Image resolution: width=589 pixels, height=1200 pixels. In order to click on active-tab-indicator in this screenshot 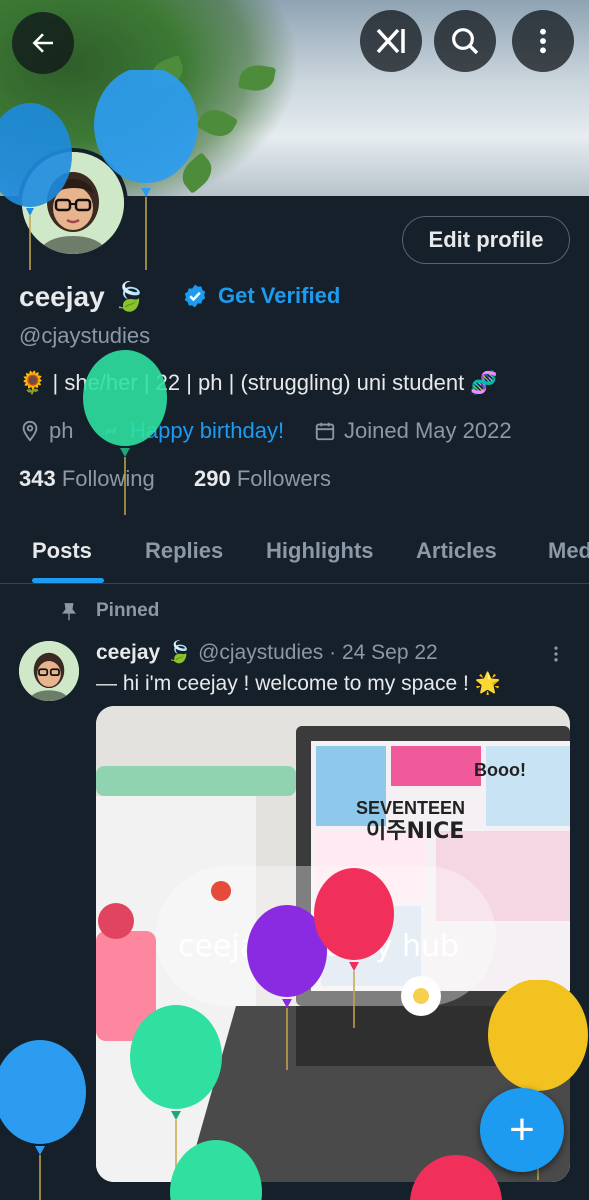, I will do `click(68, 580)`.